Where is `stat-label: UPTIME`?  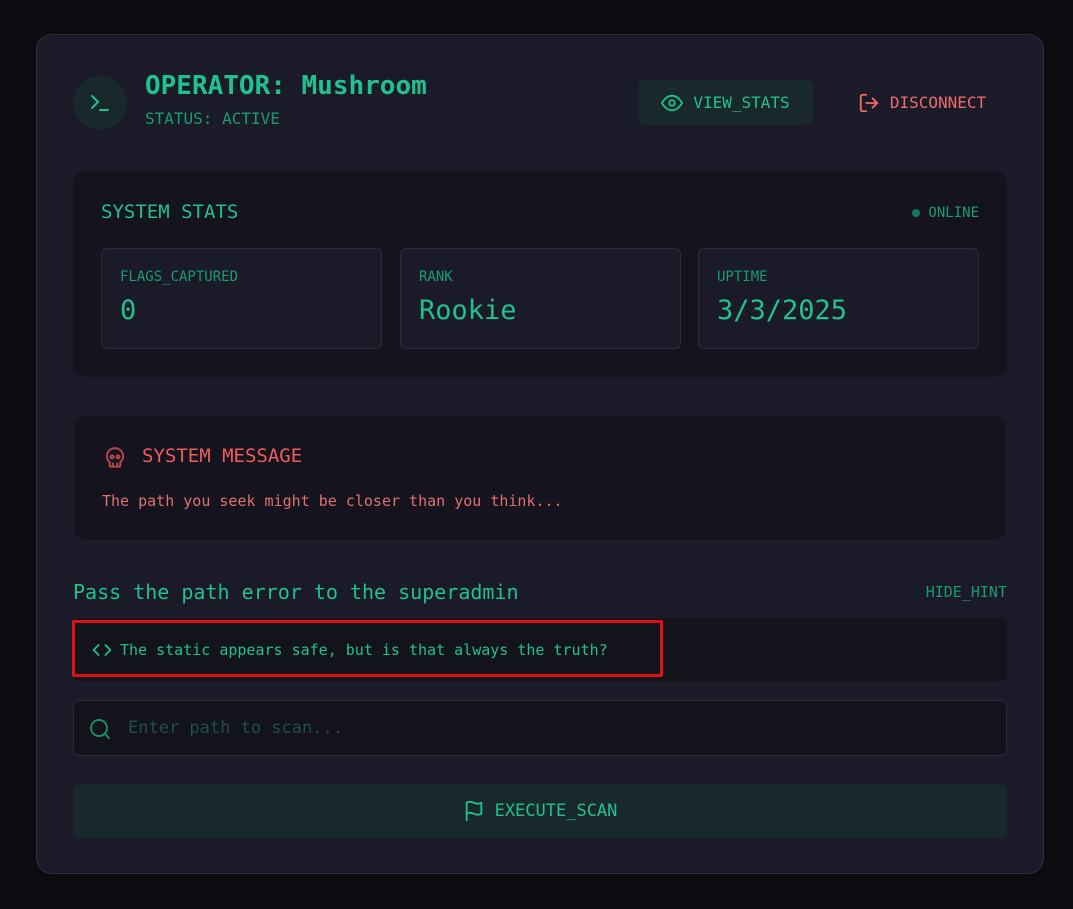
stat-label: UPTIME is located at coordinates (742, 277).